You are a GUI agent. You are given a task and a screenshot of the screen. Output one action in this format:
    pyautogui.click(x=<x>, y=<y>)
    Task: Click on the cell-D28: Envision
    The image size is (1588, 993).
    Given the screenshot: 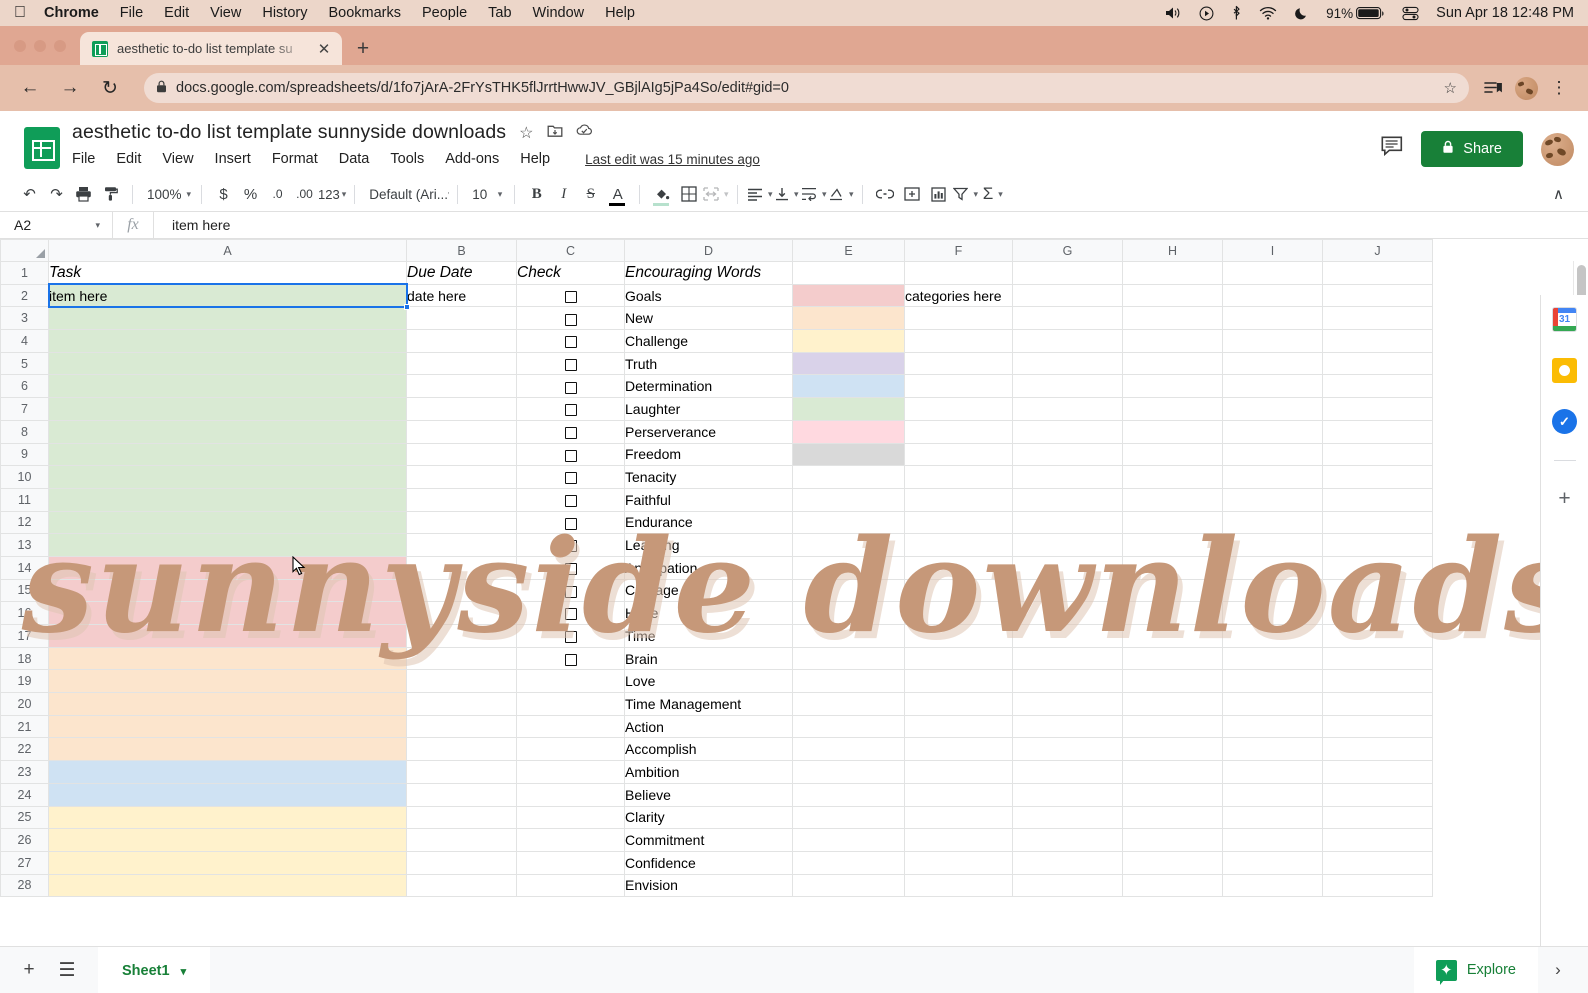 What is the action you would take?
    pyautogui.click(x=708, y=885)
    